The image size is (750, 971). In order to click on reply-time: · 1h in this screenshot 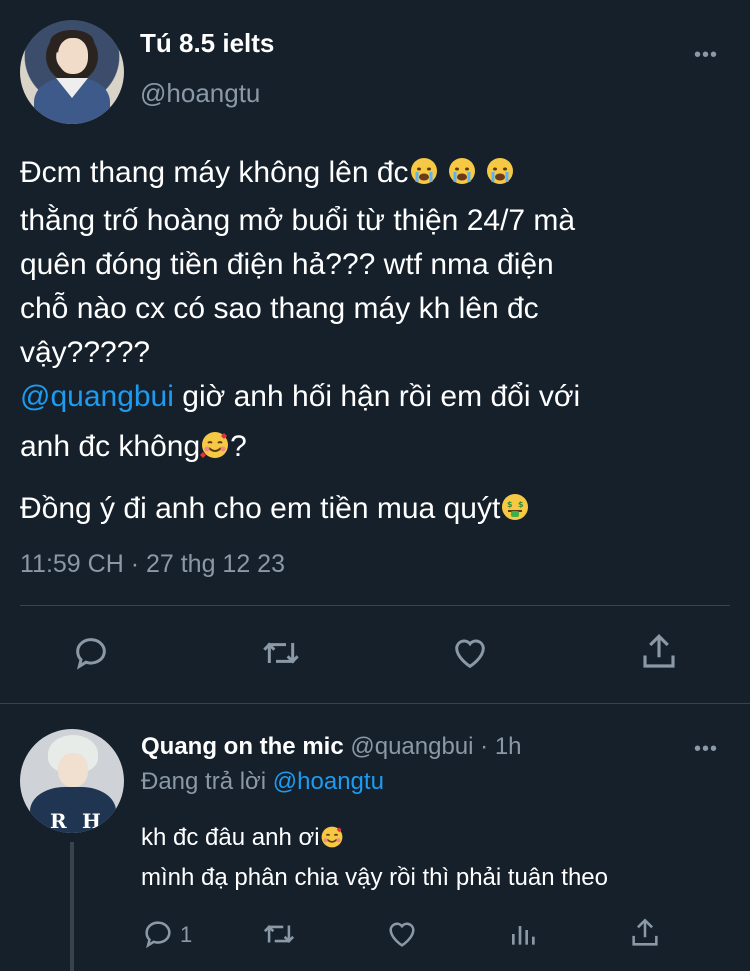, I will do `click(500, 746)`.